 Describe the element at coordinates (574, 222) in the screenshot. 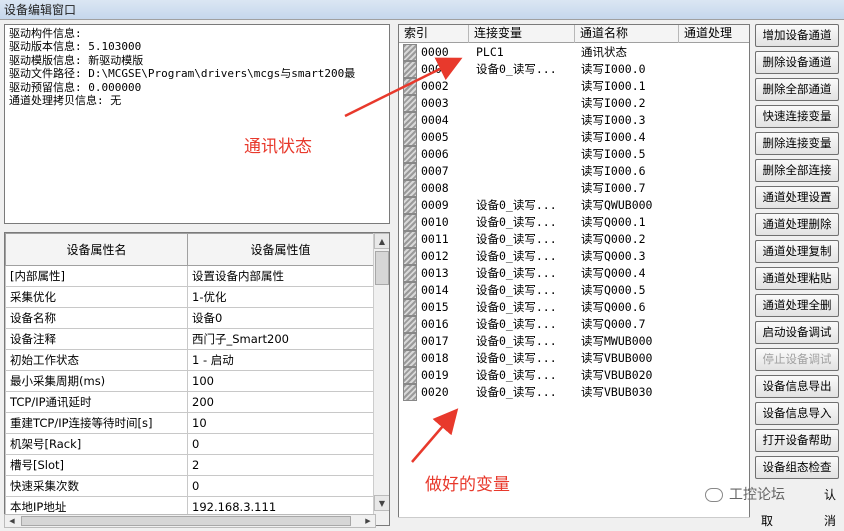

I see `channel-row: 0010 设备0_读写... 读写Q000.1` at that location.